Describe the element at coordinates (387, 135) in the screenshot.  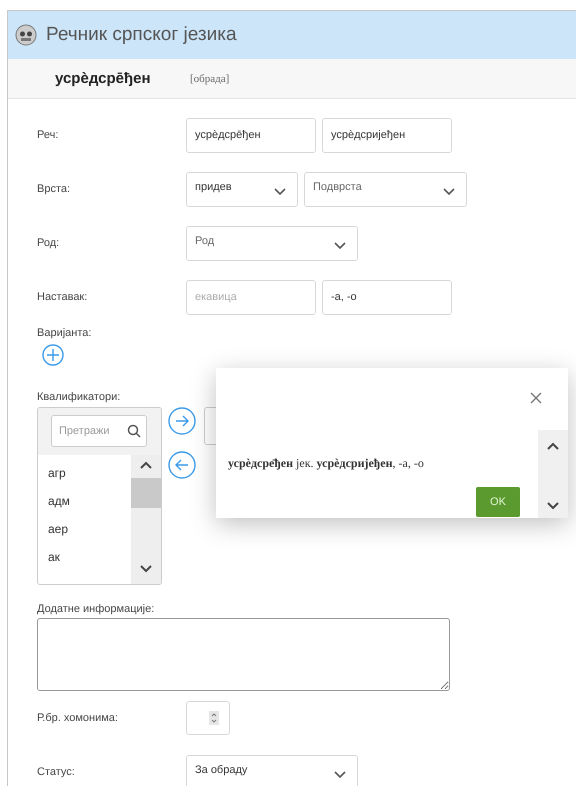
I see `text-field: усрѐдсријеђен` at that location.